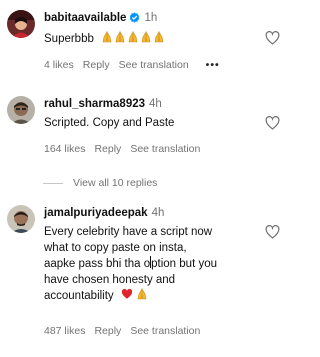  I want to click on comment-text-line-with-cursor: aapke pass bhi tha option but you, so click(161, 264).